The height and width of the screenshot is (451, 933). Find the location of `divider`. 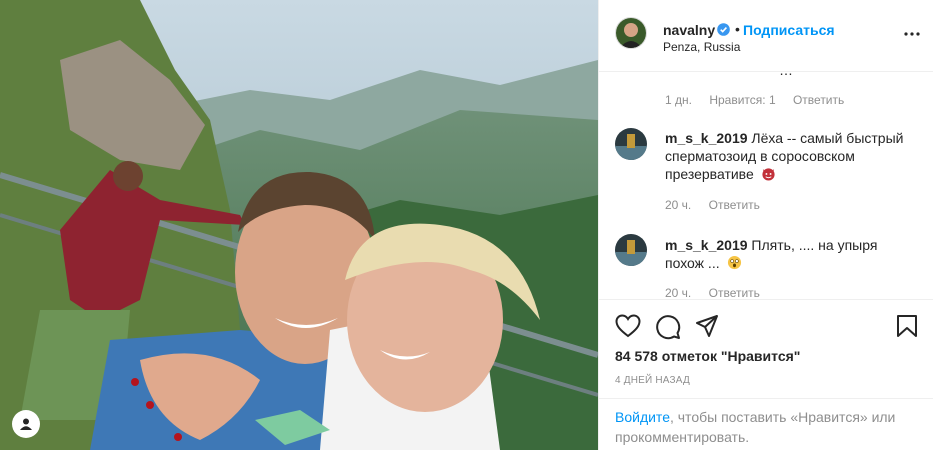

divider is located at coordinates (766, 398).